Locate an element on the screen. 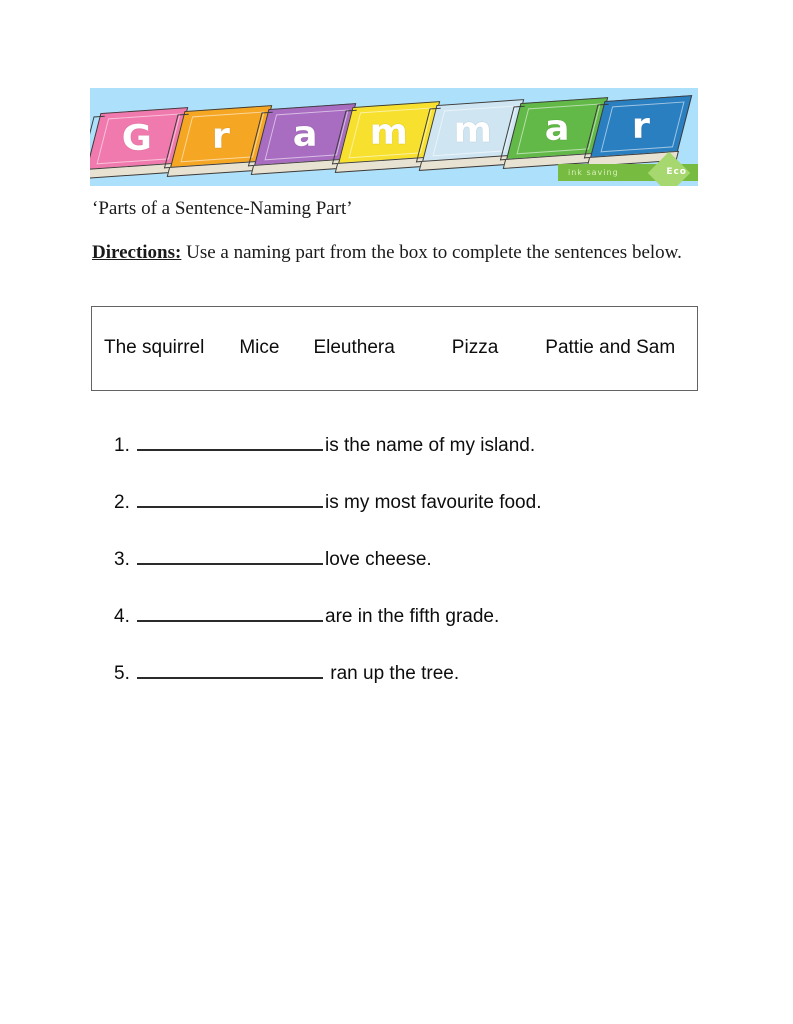 Image resolution: width=793 pixels, height=1024 pixels. question-text: love cheese. is located at coordinates (378, 559).